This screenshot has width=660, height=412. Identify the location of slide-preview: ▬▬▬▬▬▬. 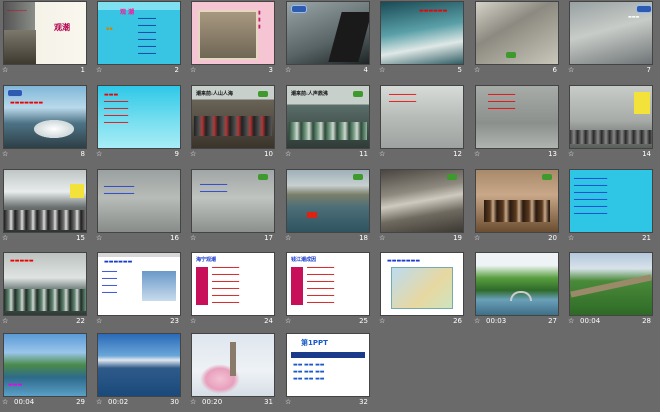
(422, 33).